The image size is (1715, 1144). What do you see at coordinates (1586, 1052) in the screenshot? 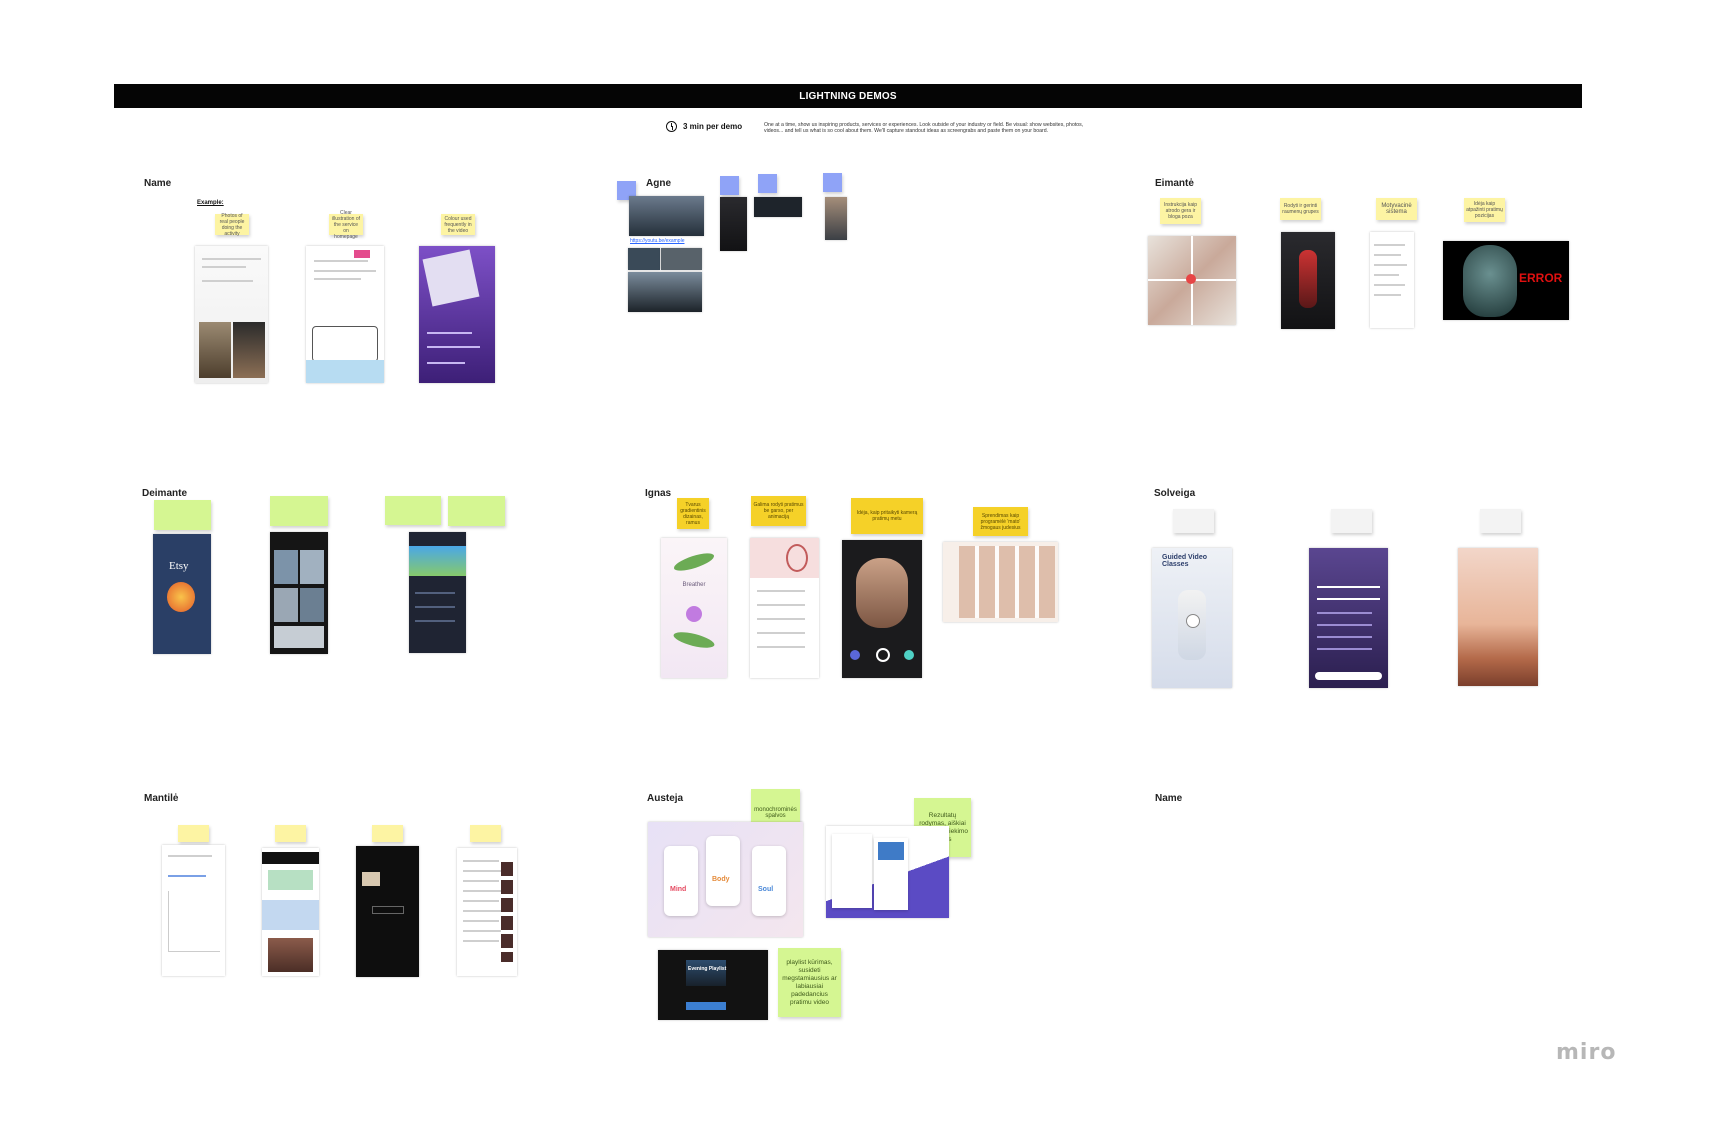
I see `miro-logo: miro` at bounding box center [1586, 1052].